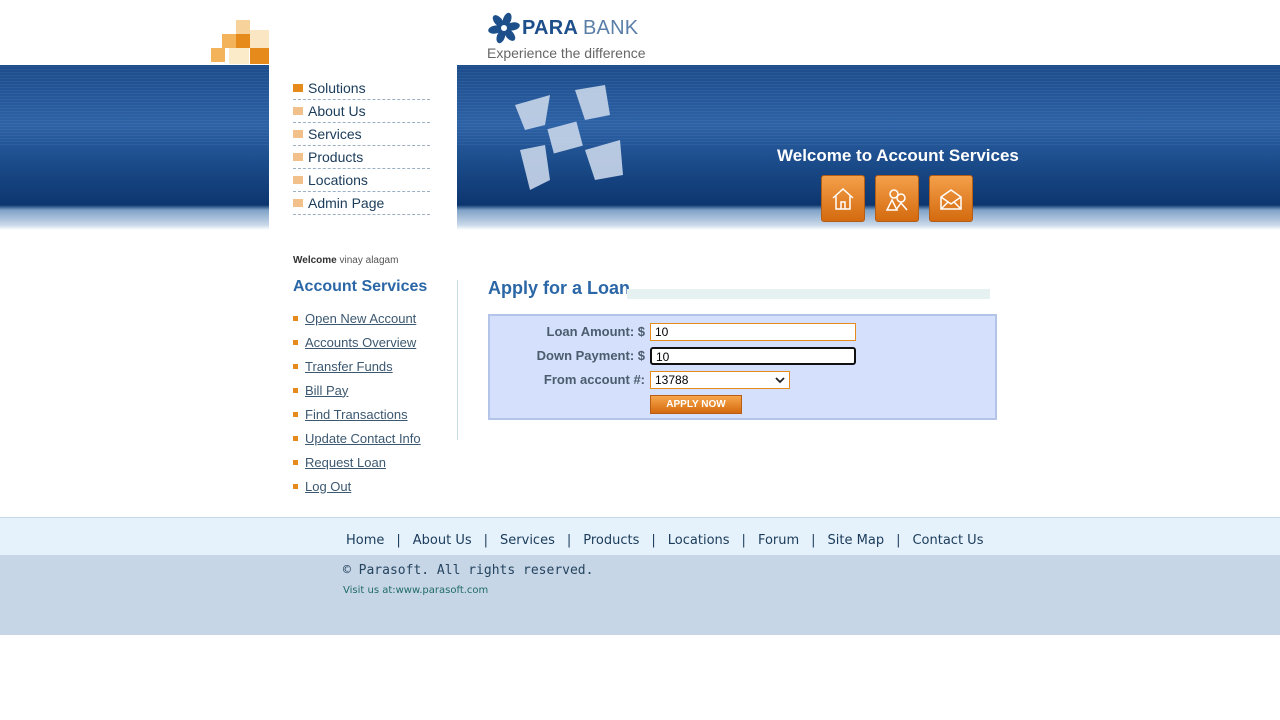 This screenshot has width=1280, height=720. Describe the element at coordinates (808, 294) in the screenshot. I see `title-underline-bar` at that location.